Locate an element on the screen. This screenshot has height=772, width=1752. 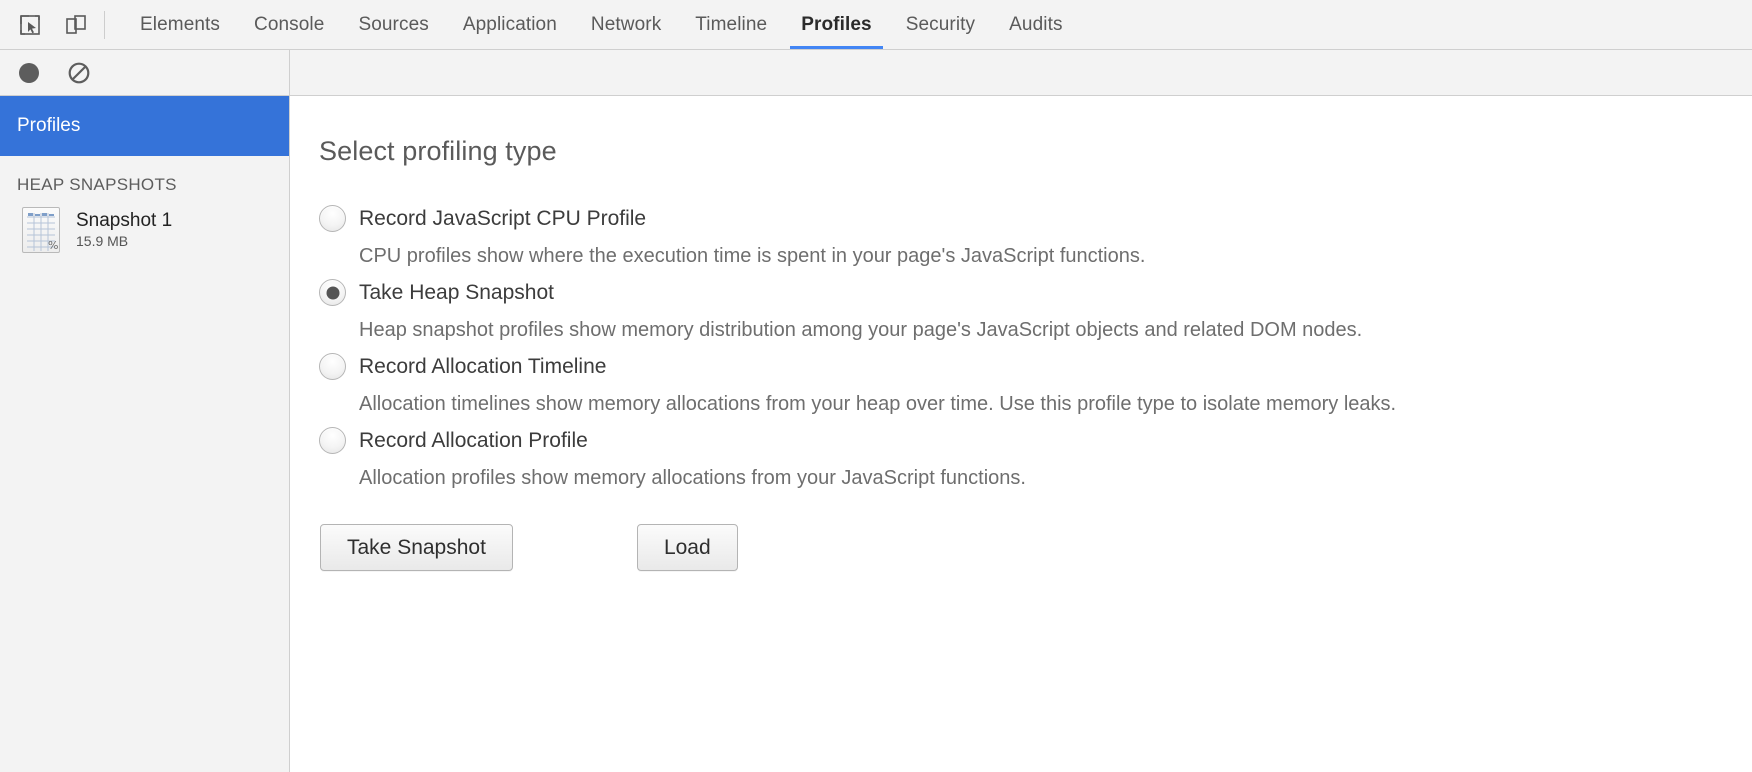
tab-timeline-label: Timeline is located at coordinates (731, 24).